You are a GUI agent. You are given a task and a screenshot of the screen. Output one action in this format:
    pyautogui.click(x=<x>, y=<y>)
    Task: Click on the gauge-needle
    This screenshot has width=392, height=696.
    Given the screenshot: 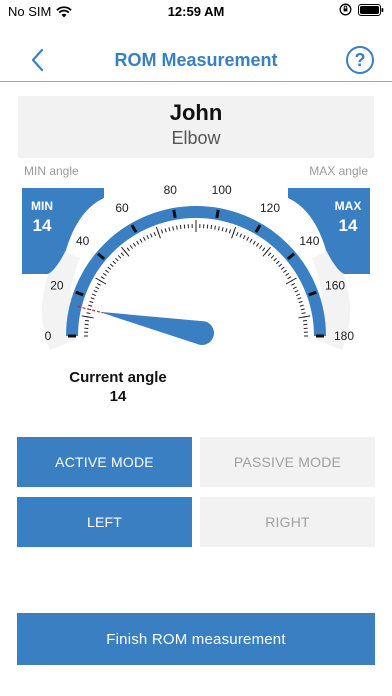 What is the action you would take?
    pyautogui.click(x=145, y=325)
    